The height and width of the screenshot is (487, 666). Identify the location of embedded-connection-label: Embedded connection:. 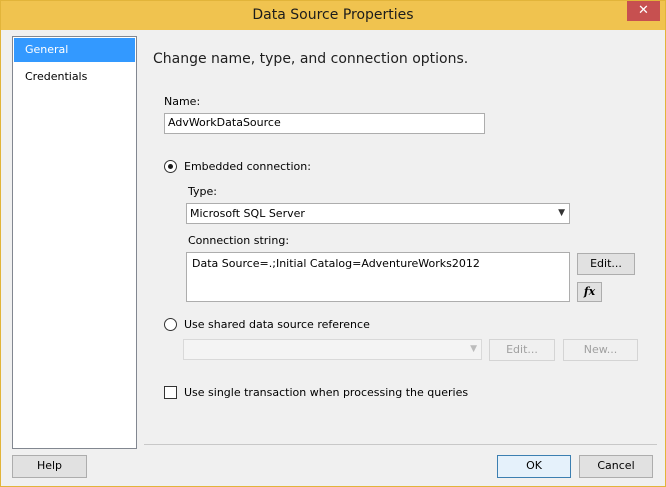
(247, 166).